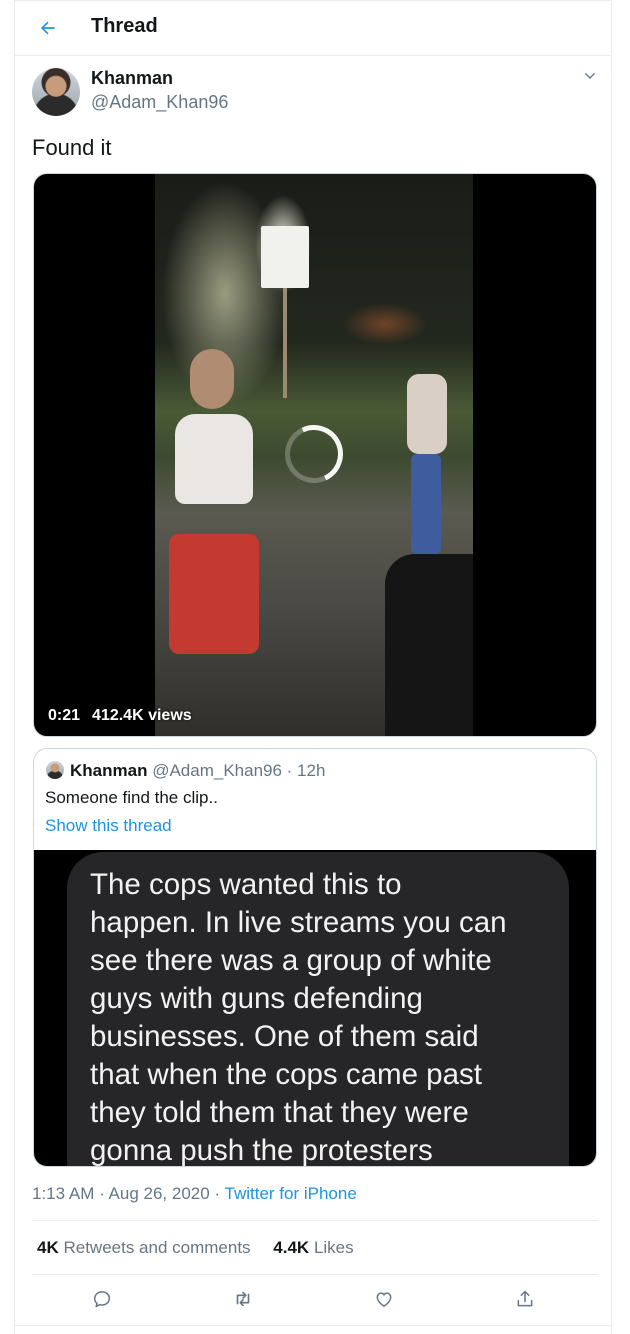 The image size is (630, 1334). I want to click on video-person-shirt, so click(214, 459).